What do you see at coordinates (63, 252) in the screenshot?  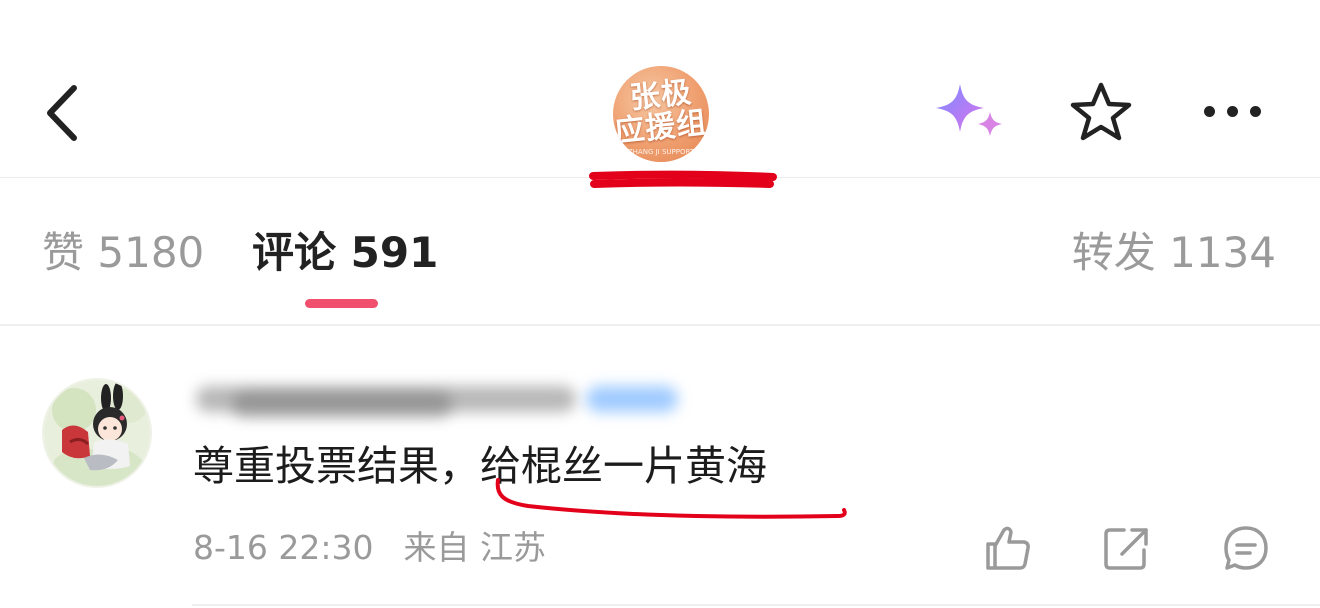 I see `tab-likes-label: 赞` at bounding box center [63, 252].